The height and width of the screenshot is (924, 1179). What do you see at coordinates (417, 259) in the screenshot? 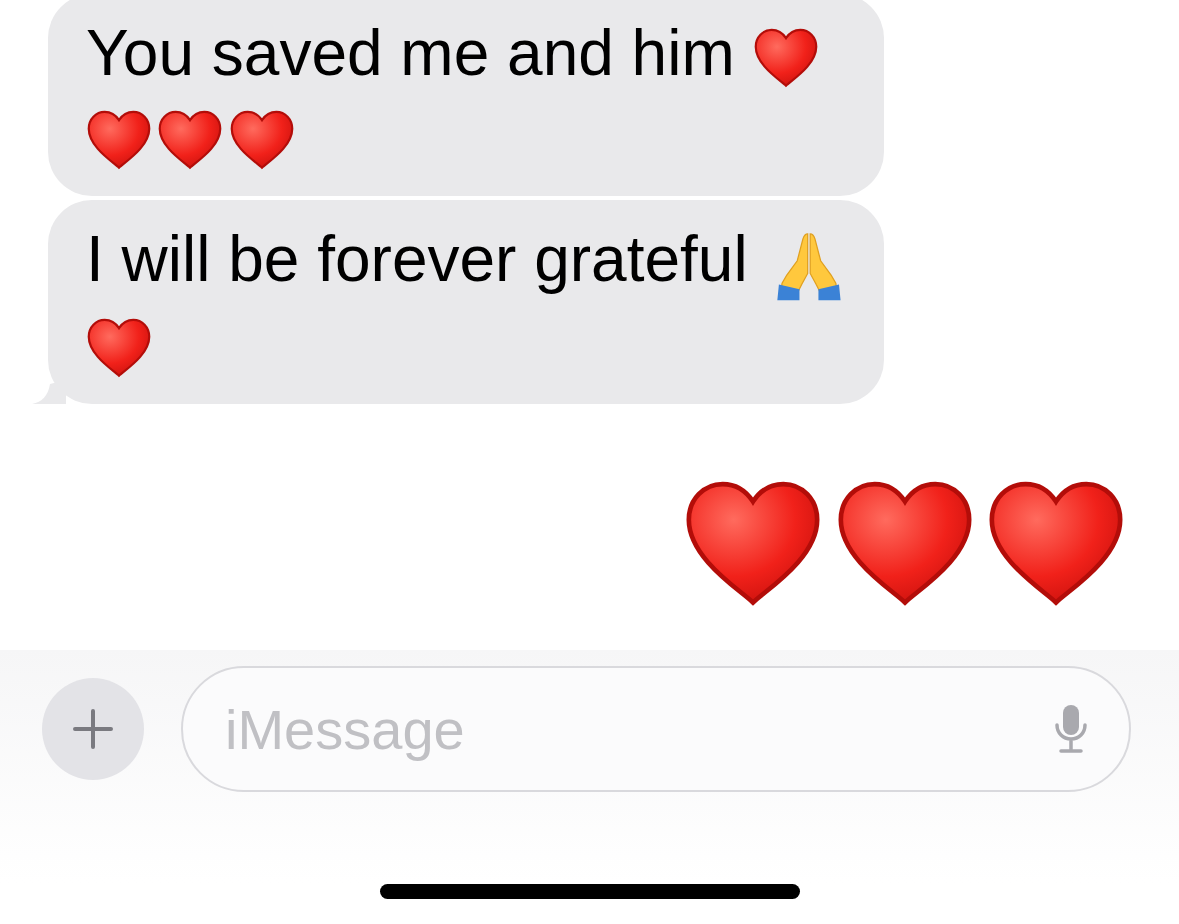
I see `message-text: I will be forever grateful` at bounding box center [417, 259].